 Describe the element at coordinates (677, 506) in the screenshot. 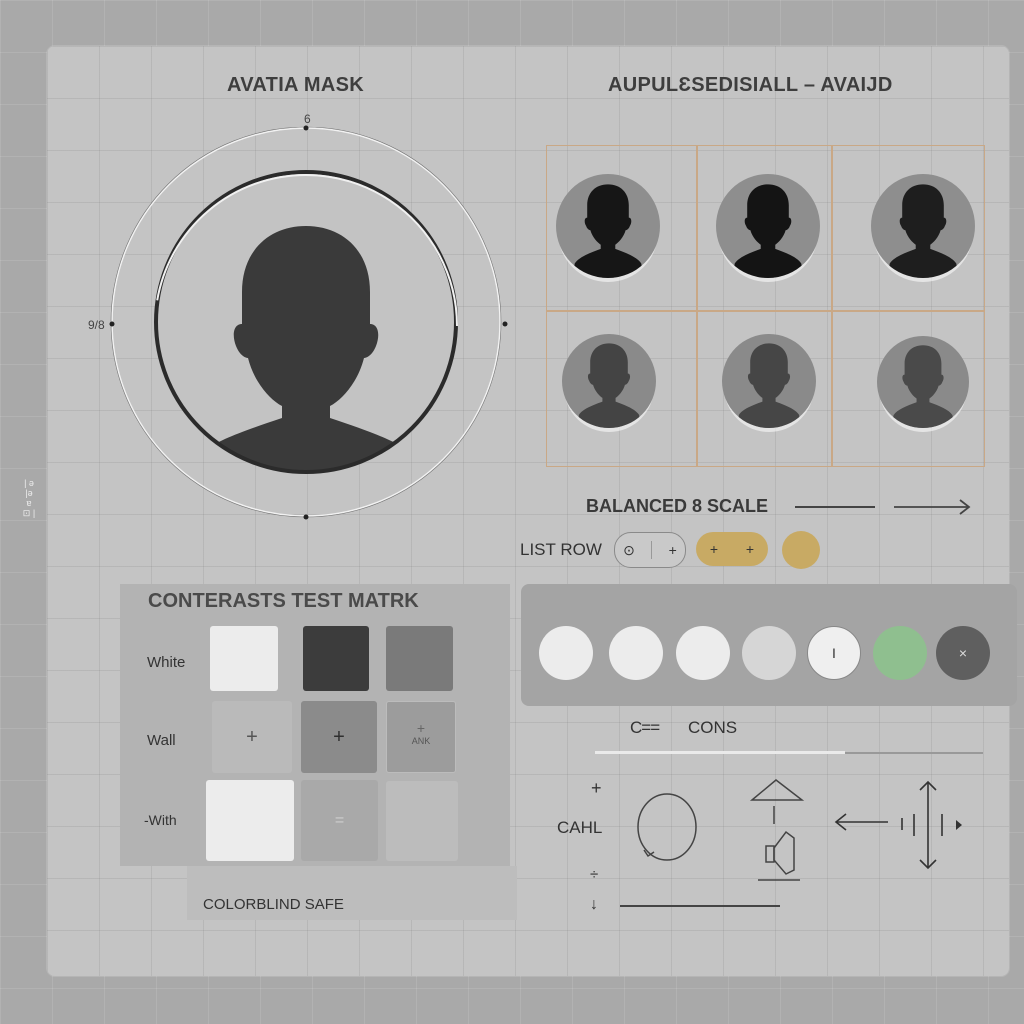

I see `balanced-scale-label: BALANCED 8 SCALE` at that location.